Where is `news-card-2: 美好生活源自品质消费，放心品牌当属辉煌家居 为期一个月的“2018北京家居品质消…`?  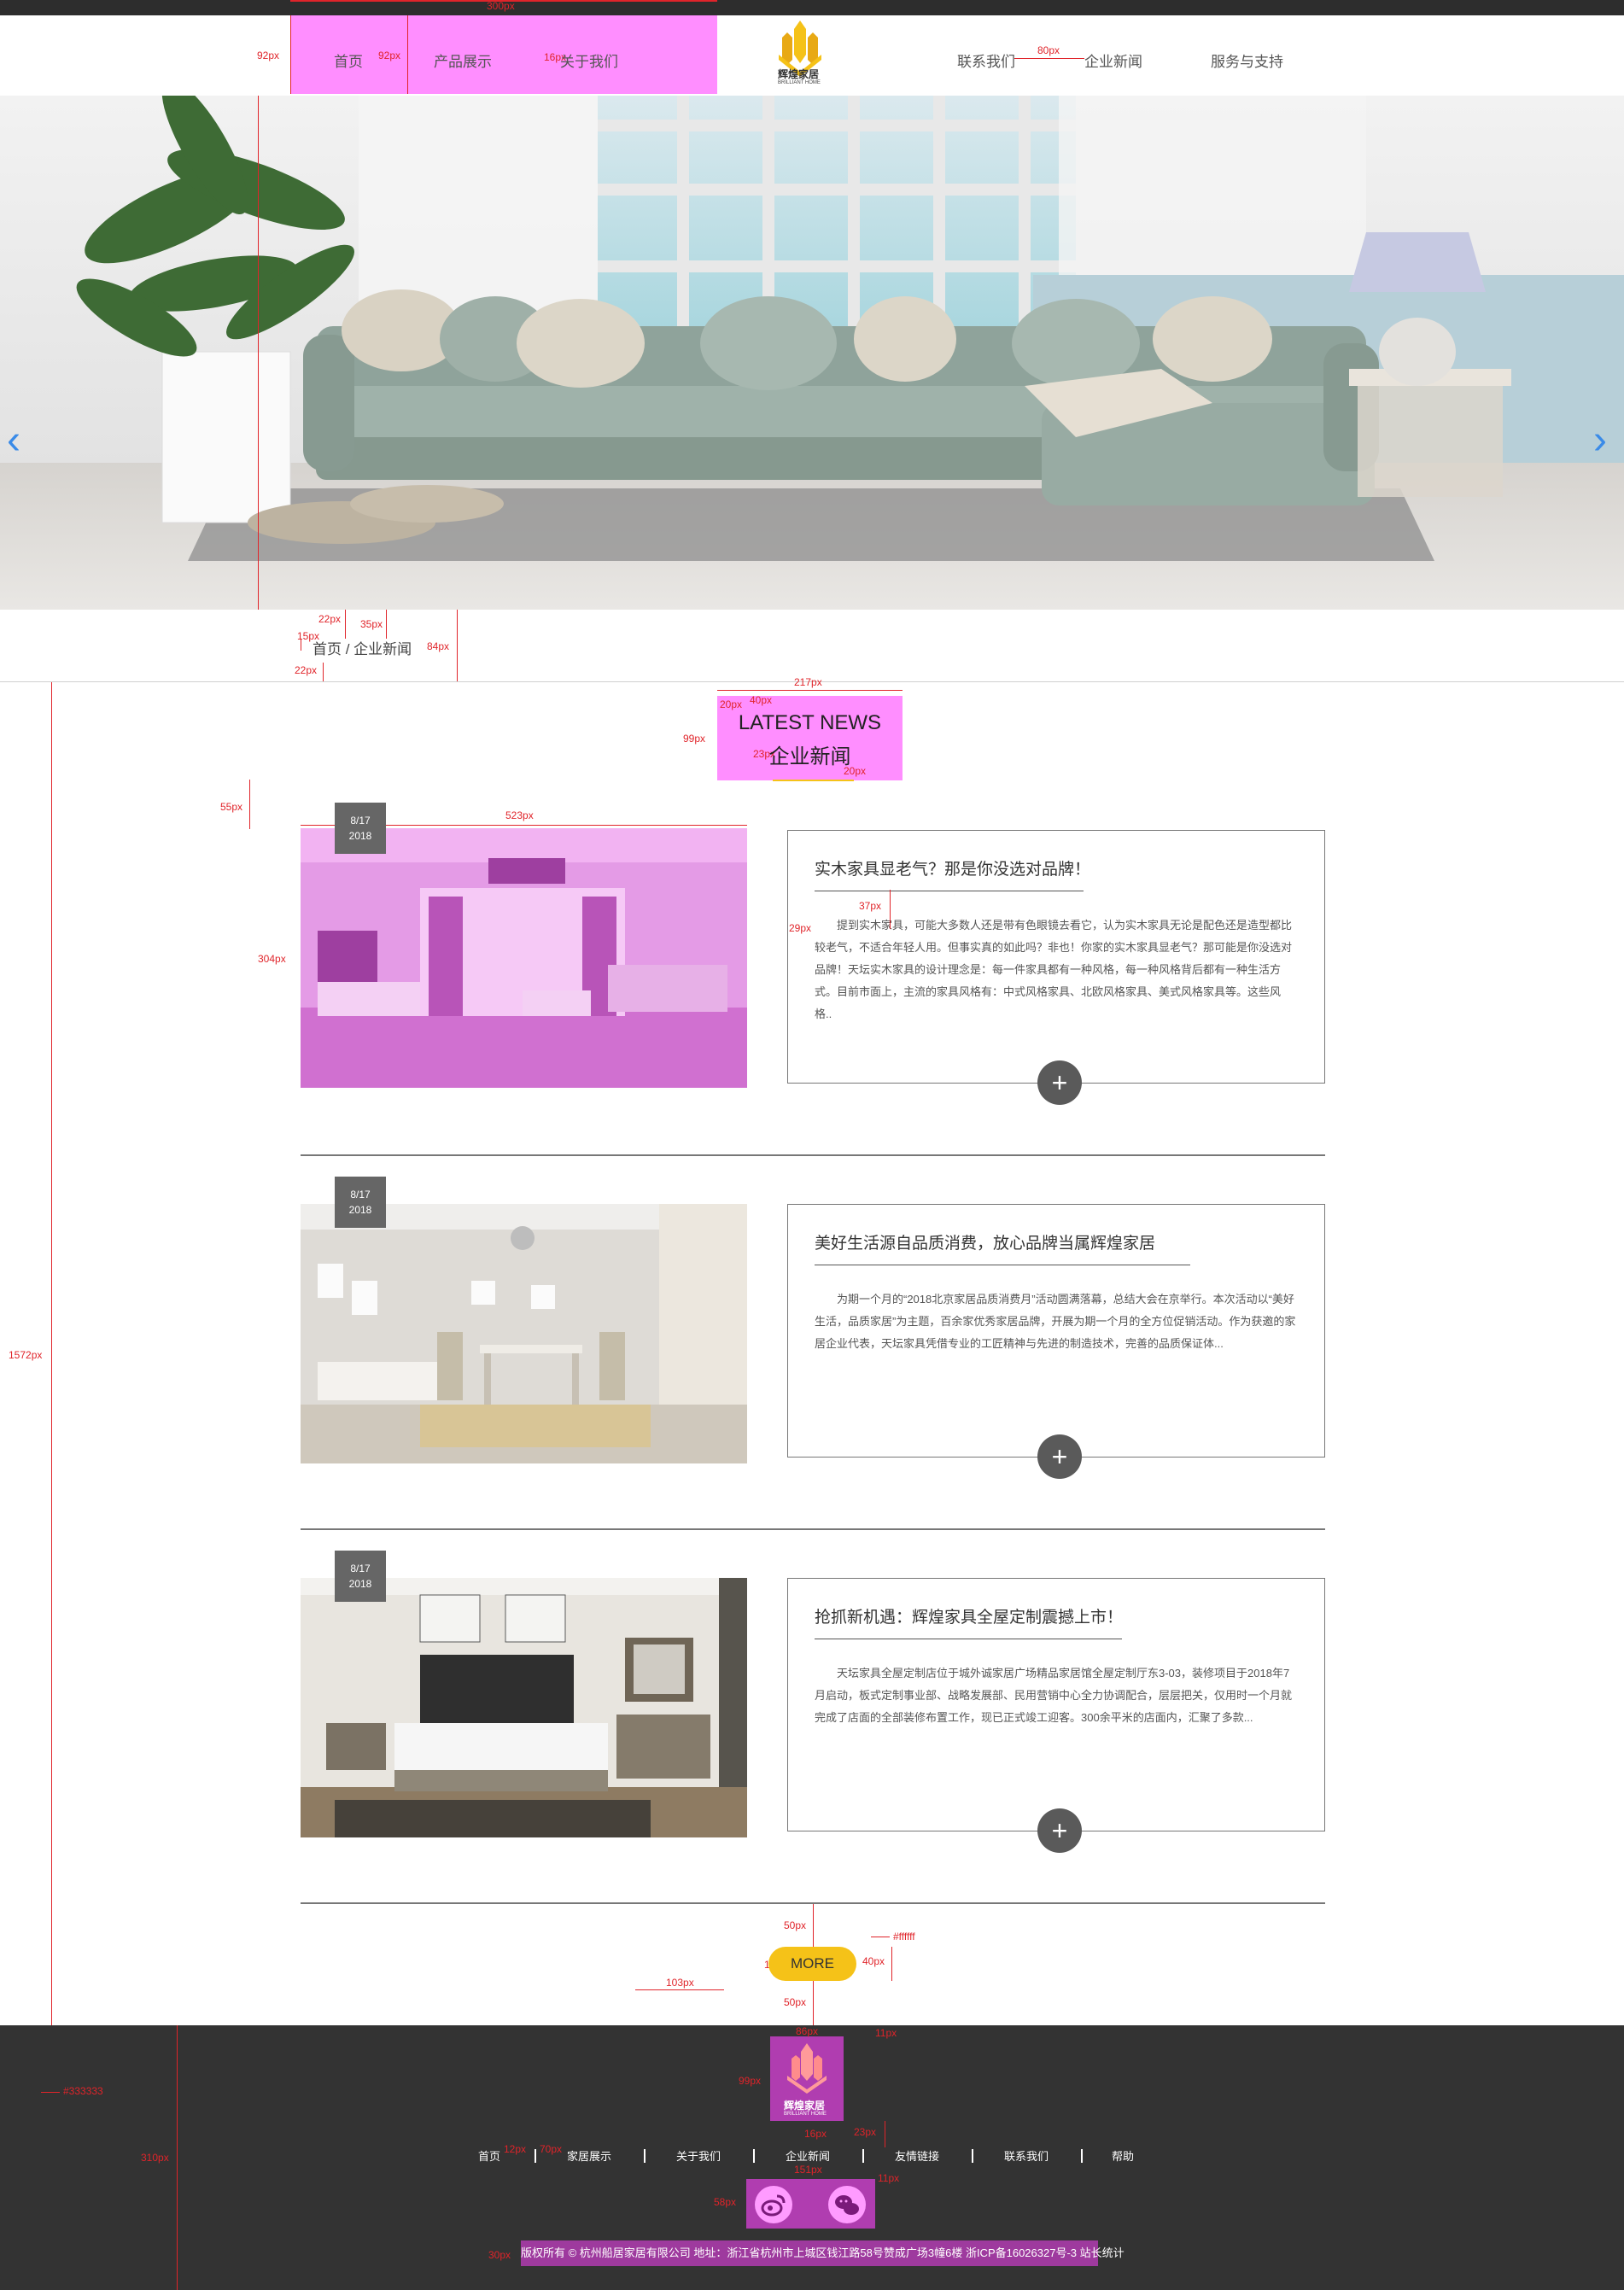 news-card-2: 美好生活源自品质消费，放心品牌当属辉煌家居 为期一个月的“2018北京家居品质消… is located at coordinates (1056, 1331).